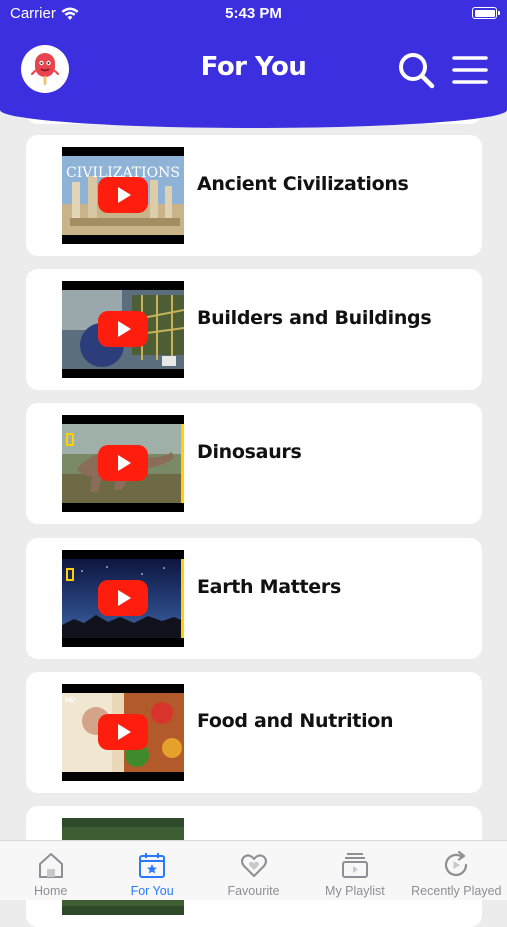 Image resolution: width=507 pixels, height=927 pixels. I want to click on tab-recently-played: Recently Played, so click(456, 870).